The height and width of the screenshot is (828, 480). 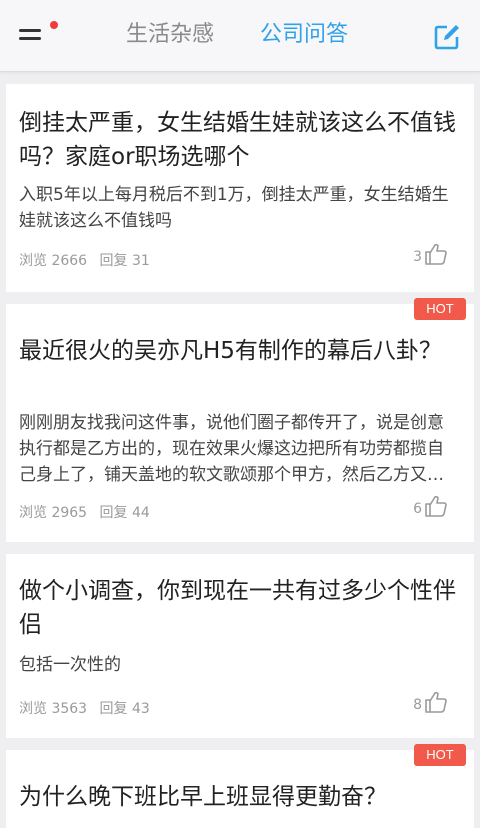 I want to click on post-stats: 浏览 2666 回复 31, so click(x=88, y=260).